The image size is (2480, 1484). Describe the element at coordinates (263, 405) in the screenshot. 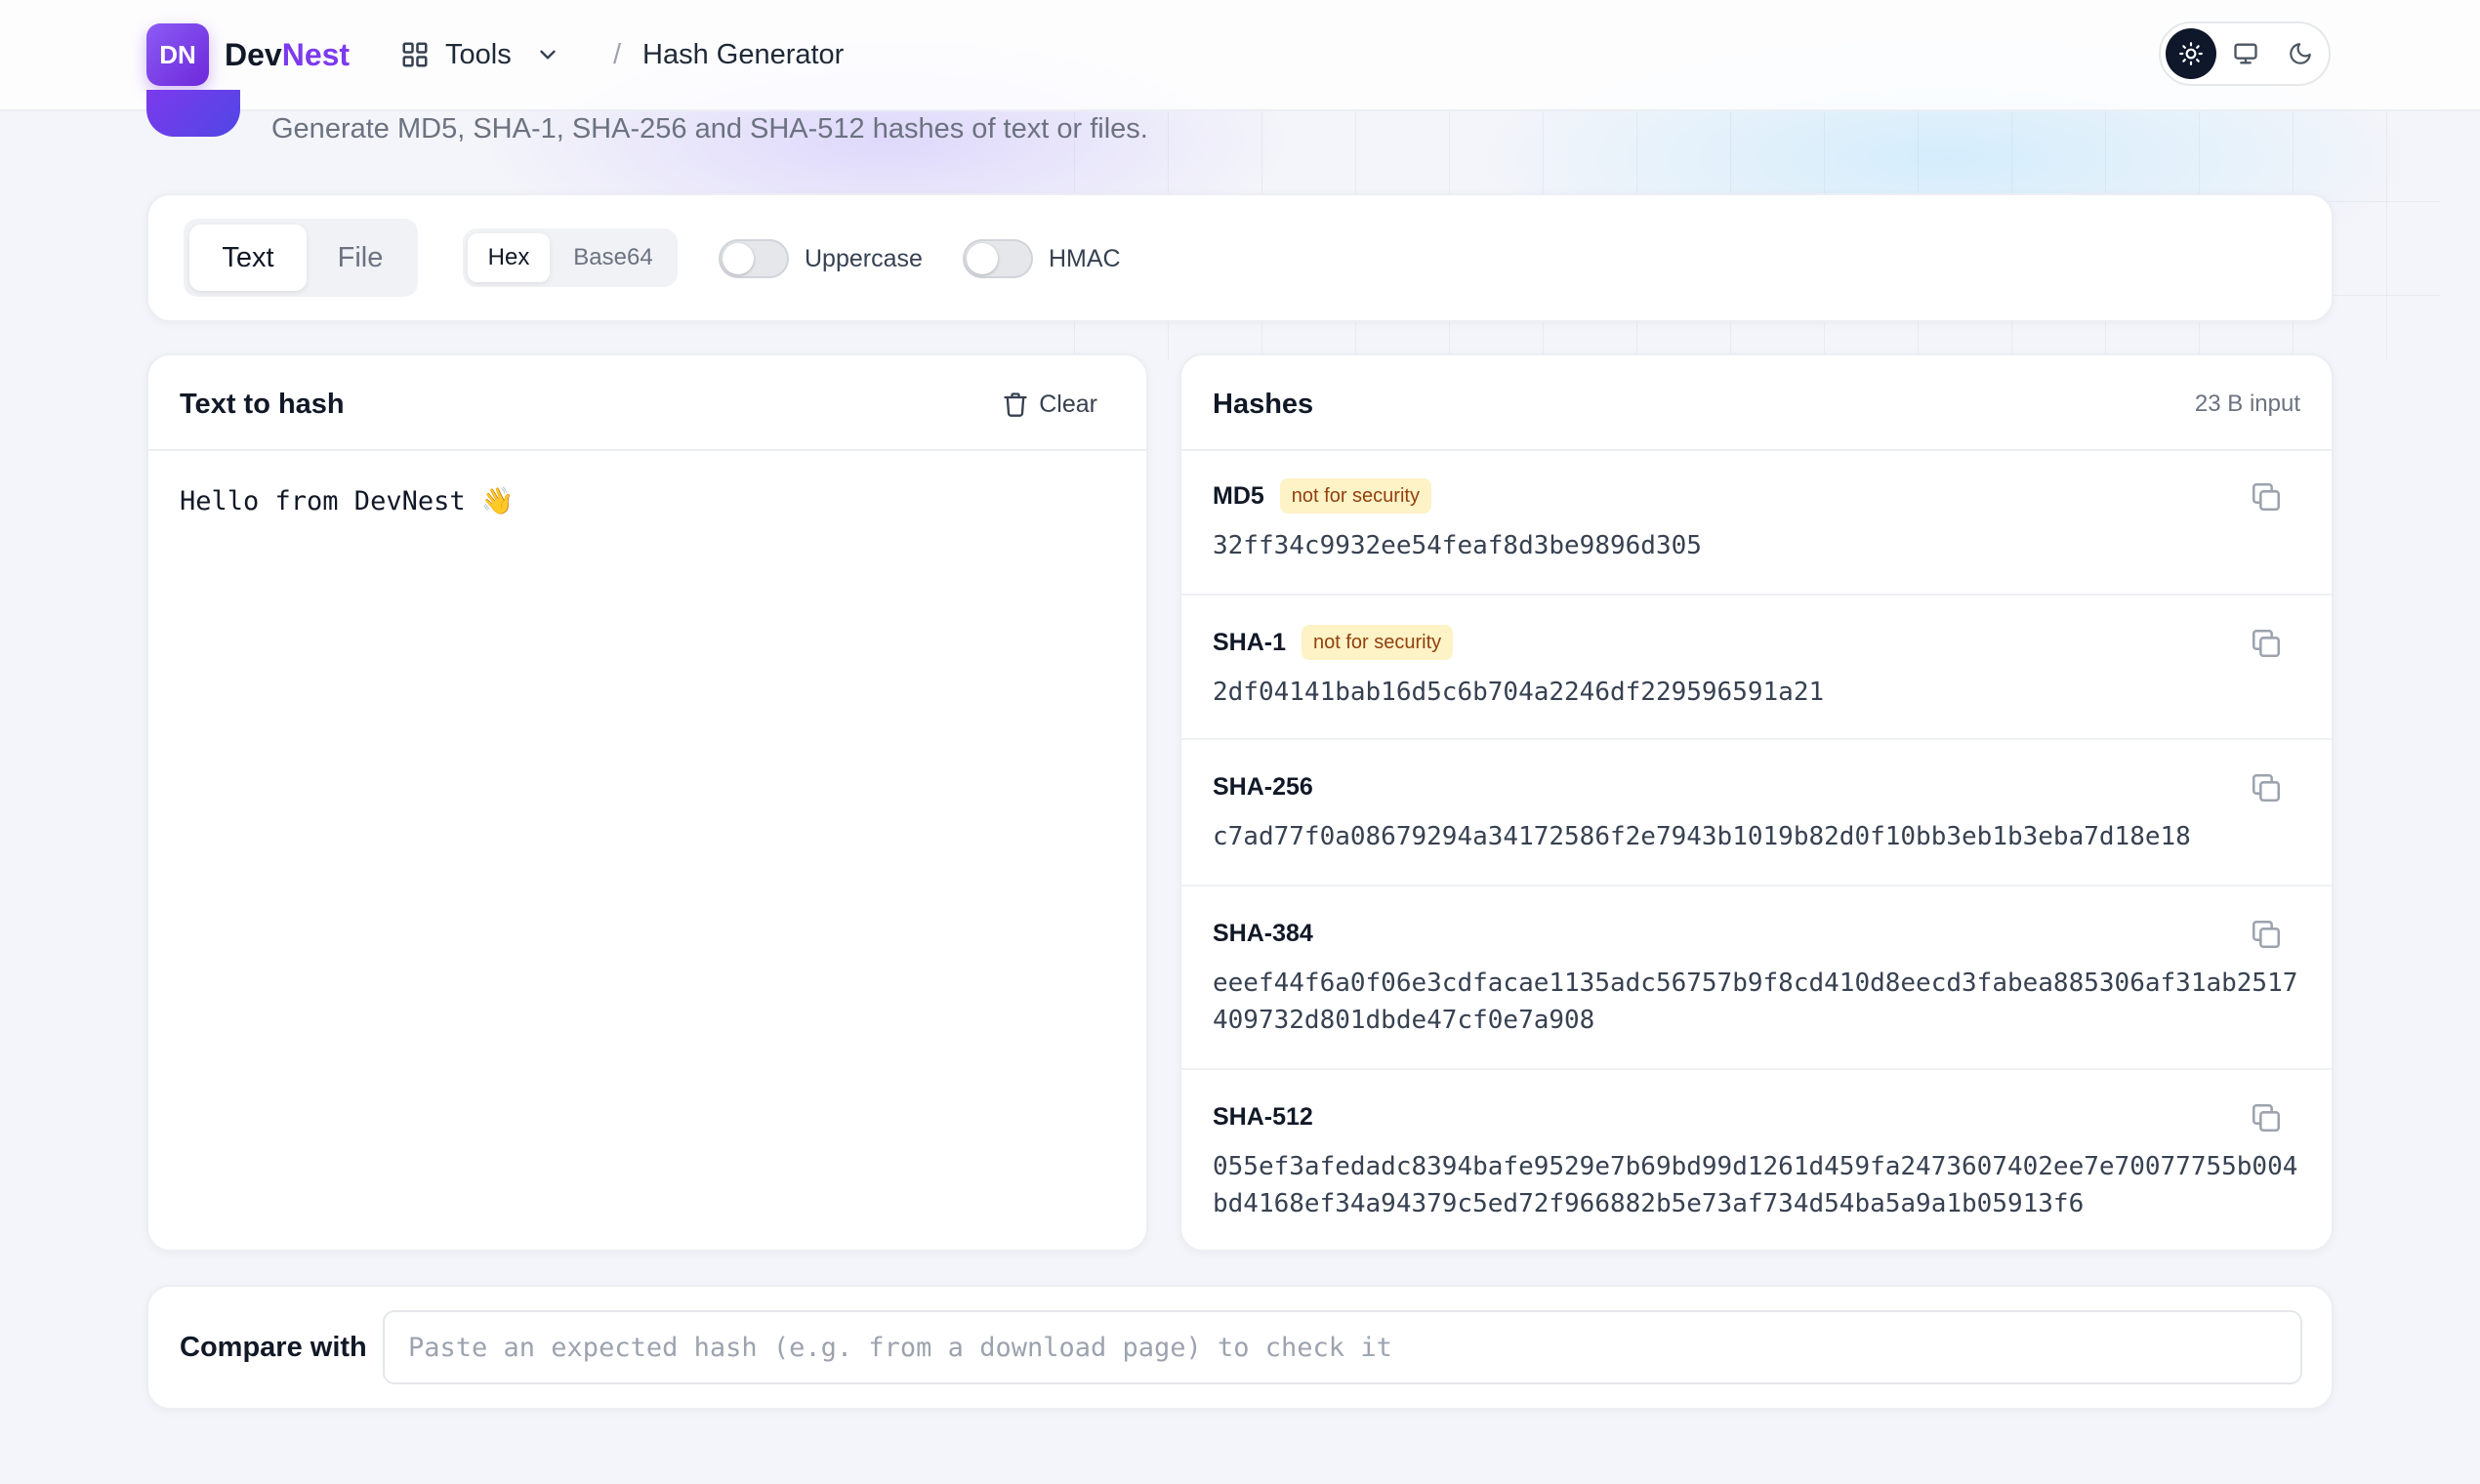

I see `input-card-title: Text to hash` at that location.